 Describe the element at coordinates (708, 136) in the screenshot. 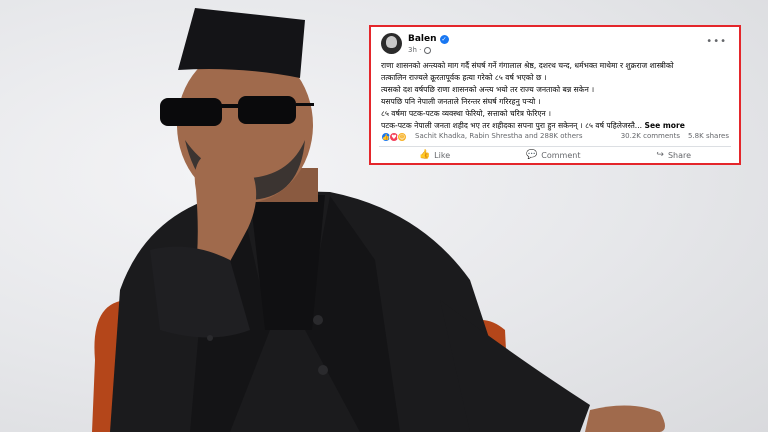

I see `shares-count: 5.8K shares` at that location.